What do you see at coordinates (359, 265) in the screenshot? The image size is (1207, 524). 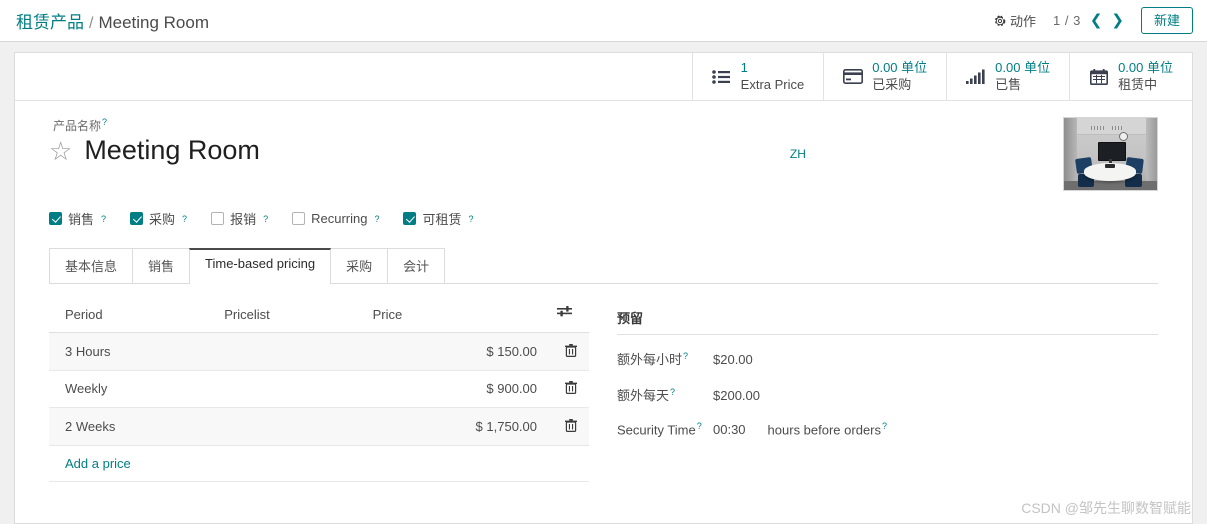 I see `tab-purchase: 采购` at bounding box center [359, 265].